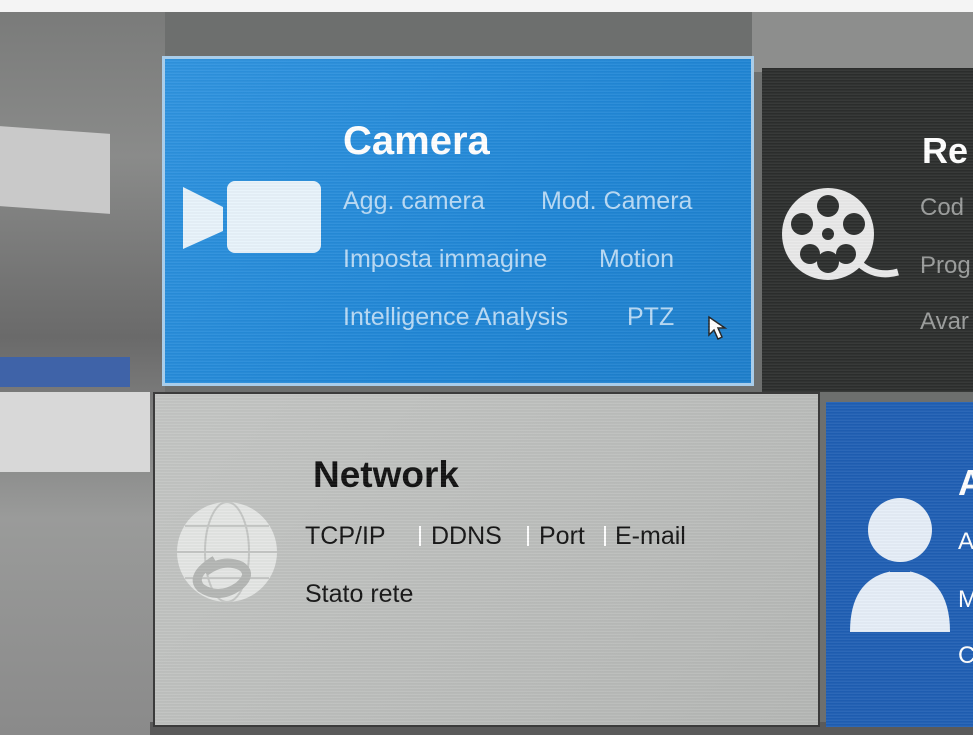  What do you see at coordinates (466, 536) in the screenshot?
I see `network-link-ddns: DDNS` at bounding box center [466, 536].